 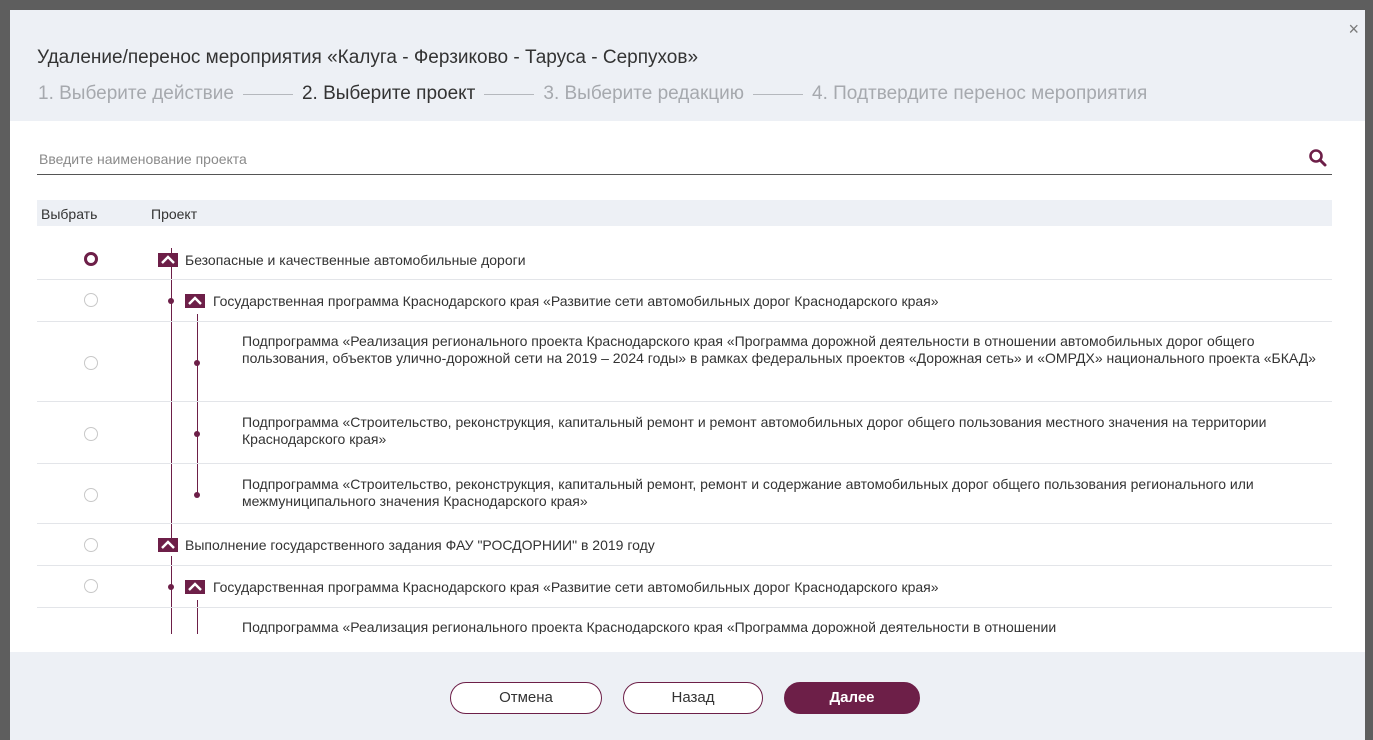 I want to click on dialog-footer: Отмена Назад Далее, so click(x=687, y=696).